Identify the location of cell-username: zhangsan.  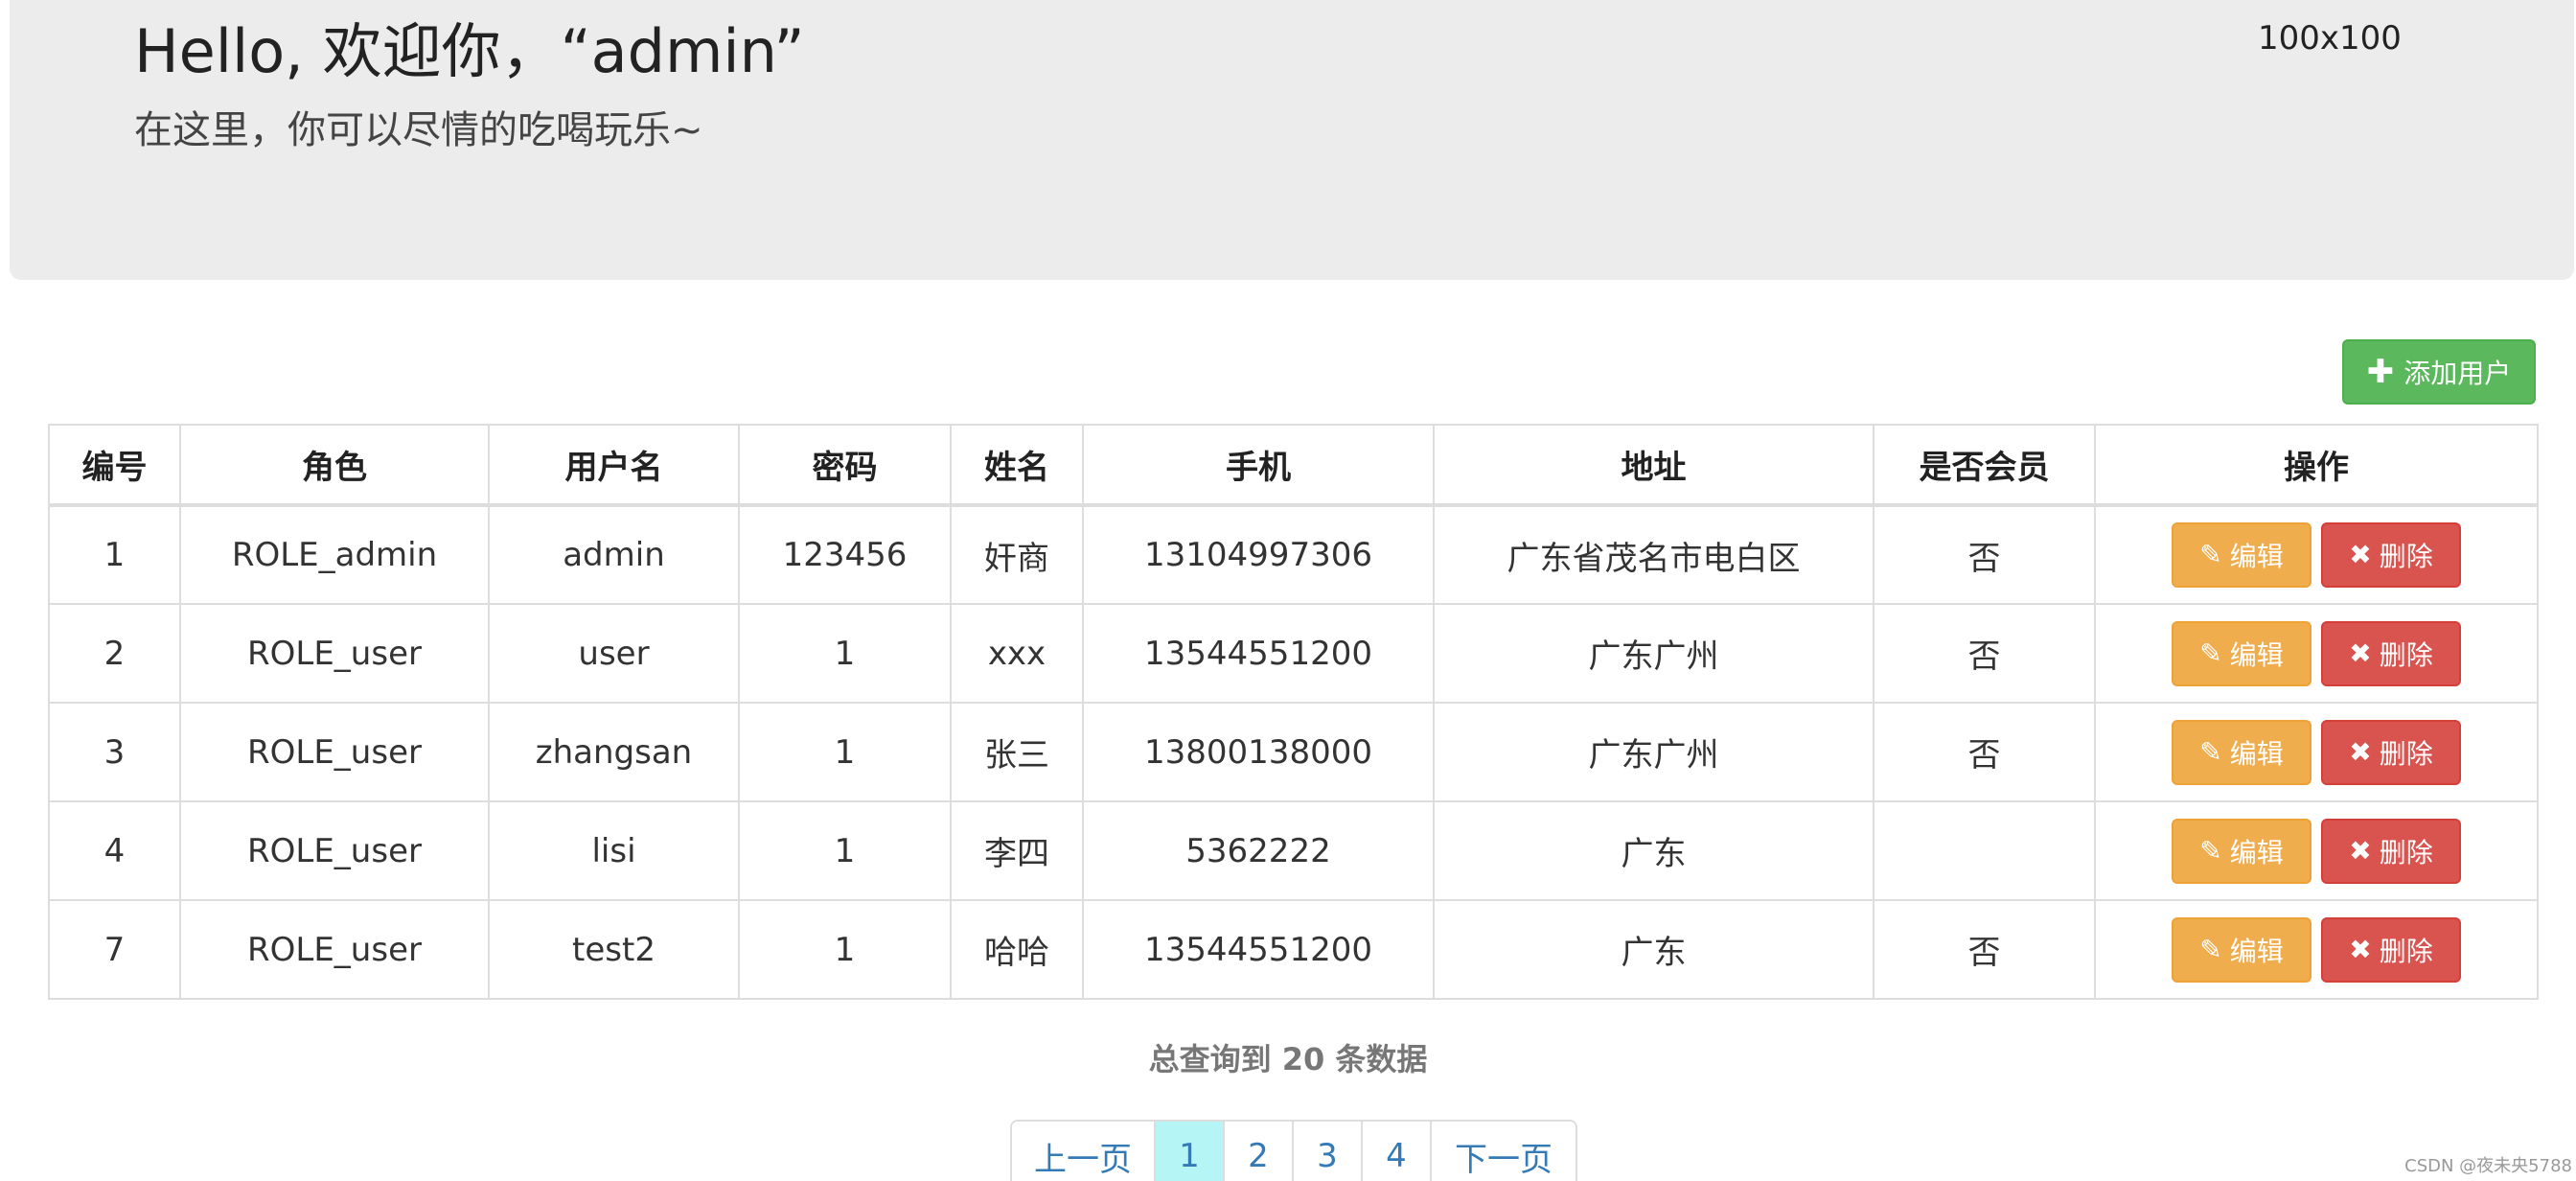
(614, 752).